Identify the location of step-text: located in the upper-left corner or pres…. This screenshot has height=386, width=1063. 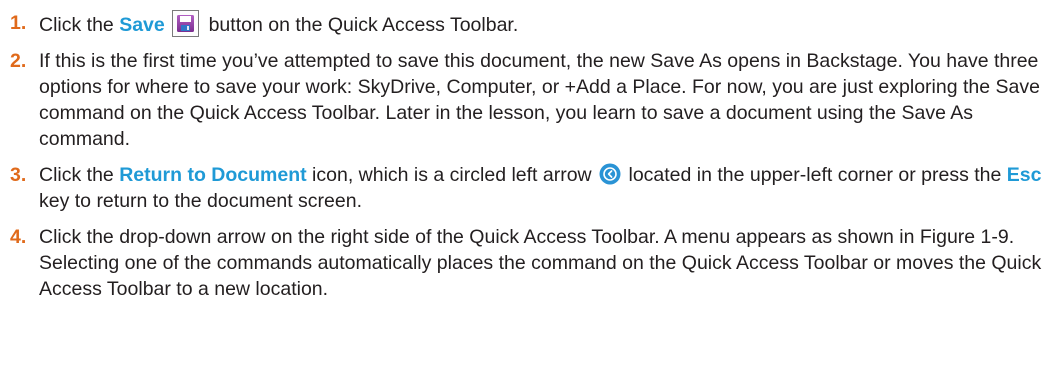
(815, 175).